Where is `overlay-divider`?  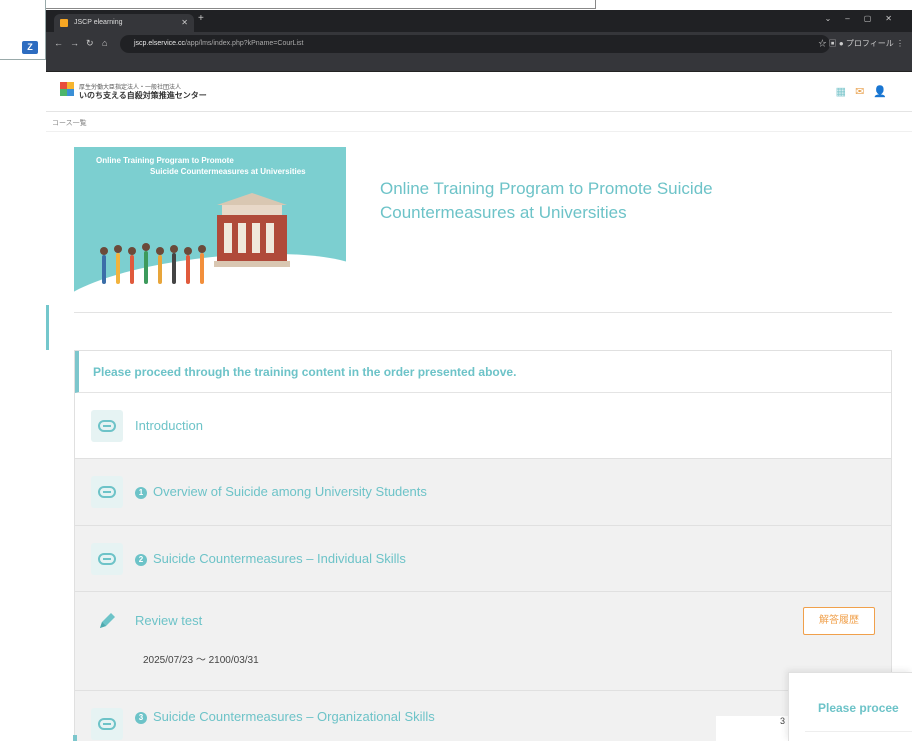 overlay-divider is located at coordinates (858, 731).